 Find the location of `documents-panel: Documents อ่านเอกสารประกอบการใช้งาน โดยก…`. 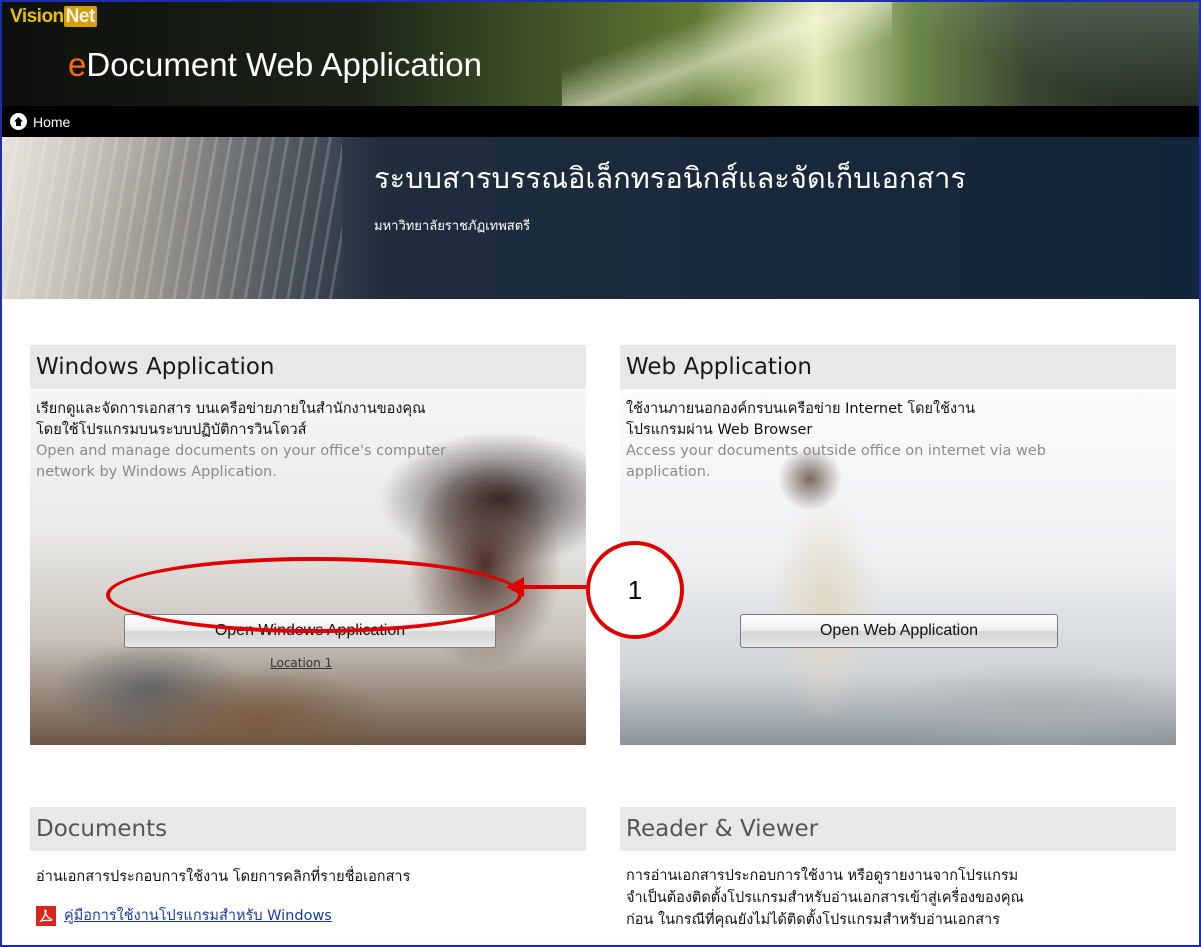

documents-panel: Documents อ่านเอกสารประกอบการใช้งาน โดยก… is located at coordinates (308, 867).